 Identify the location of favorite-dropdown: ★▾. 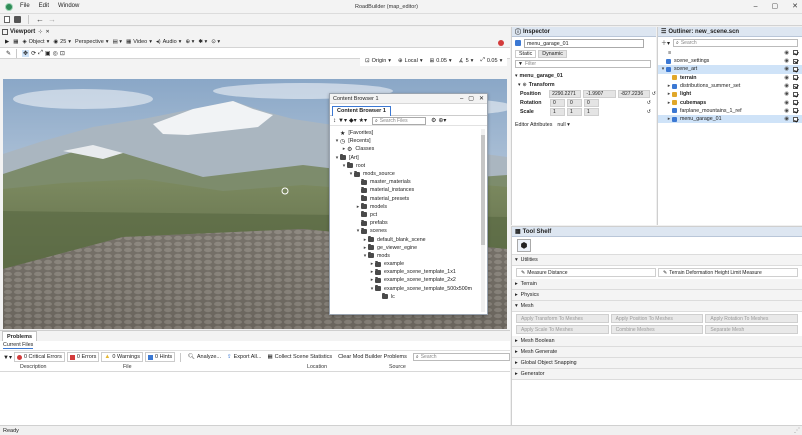
(363, 120).